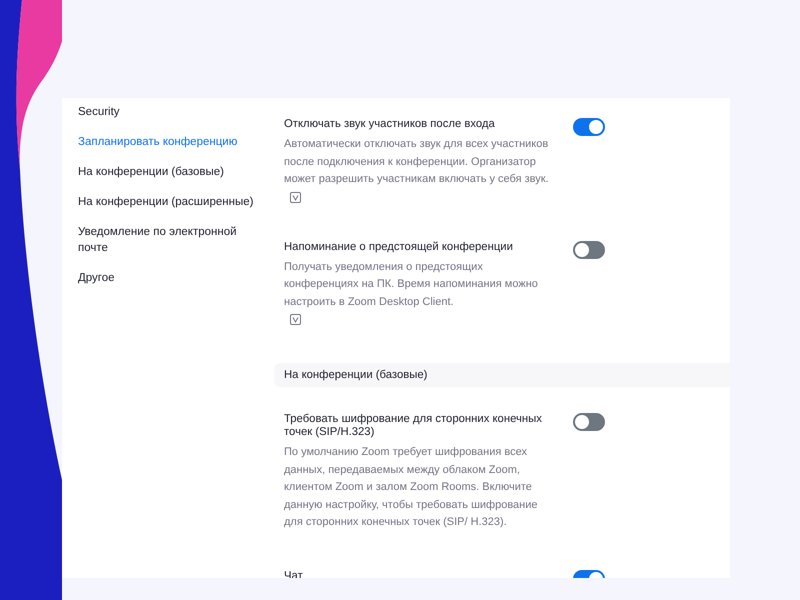 This screenshot has height=600, width=800. What do you see at coordinates (417, 162) in the screenshot?
I see `setting-description: Автоматически отключать звук для всех участников после подключения к конференции. Организатор может разрешить участникам включать у себя звук.` at bounding box center [417, 162].